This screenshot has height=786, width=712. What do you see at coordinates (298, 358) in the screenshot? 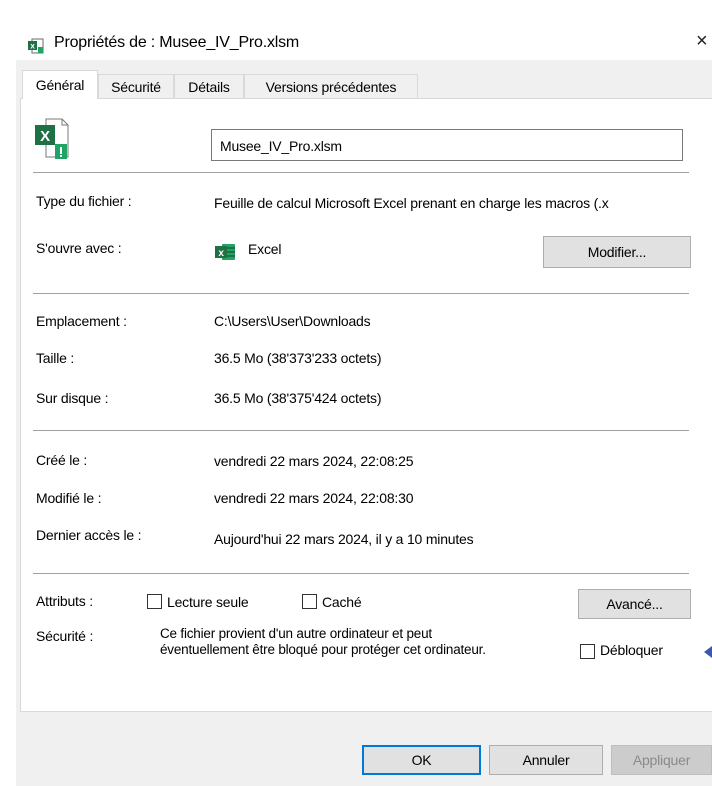
I see `size-value: 36.5 Mo (38'373'233 octets)` at bounding box center [298, 358].